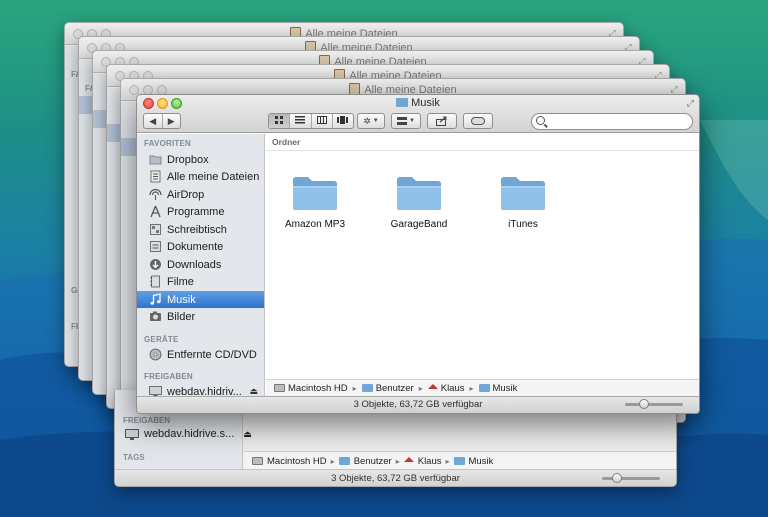 The image size is (768, 517). I want to click on arrange-menu-button: ▼, so click(406, 121).